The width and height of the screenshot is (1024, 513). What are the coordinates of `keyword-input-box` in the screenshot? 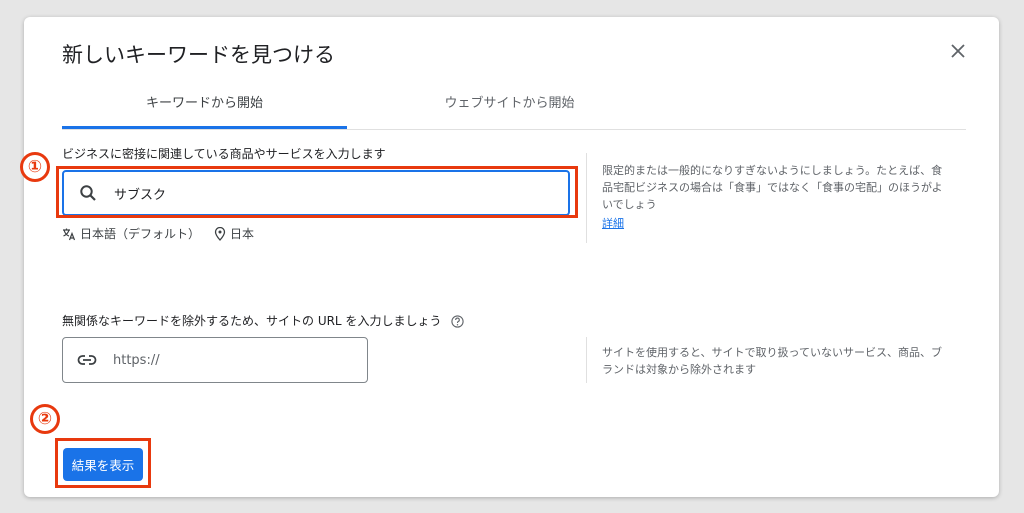 It's located at (316, 193).